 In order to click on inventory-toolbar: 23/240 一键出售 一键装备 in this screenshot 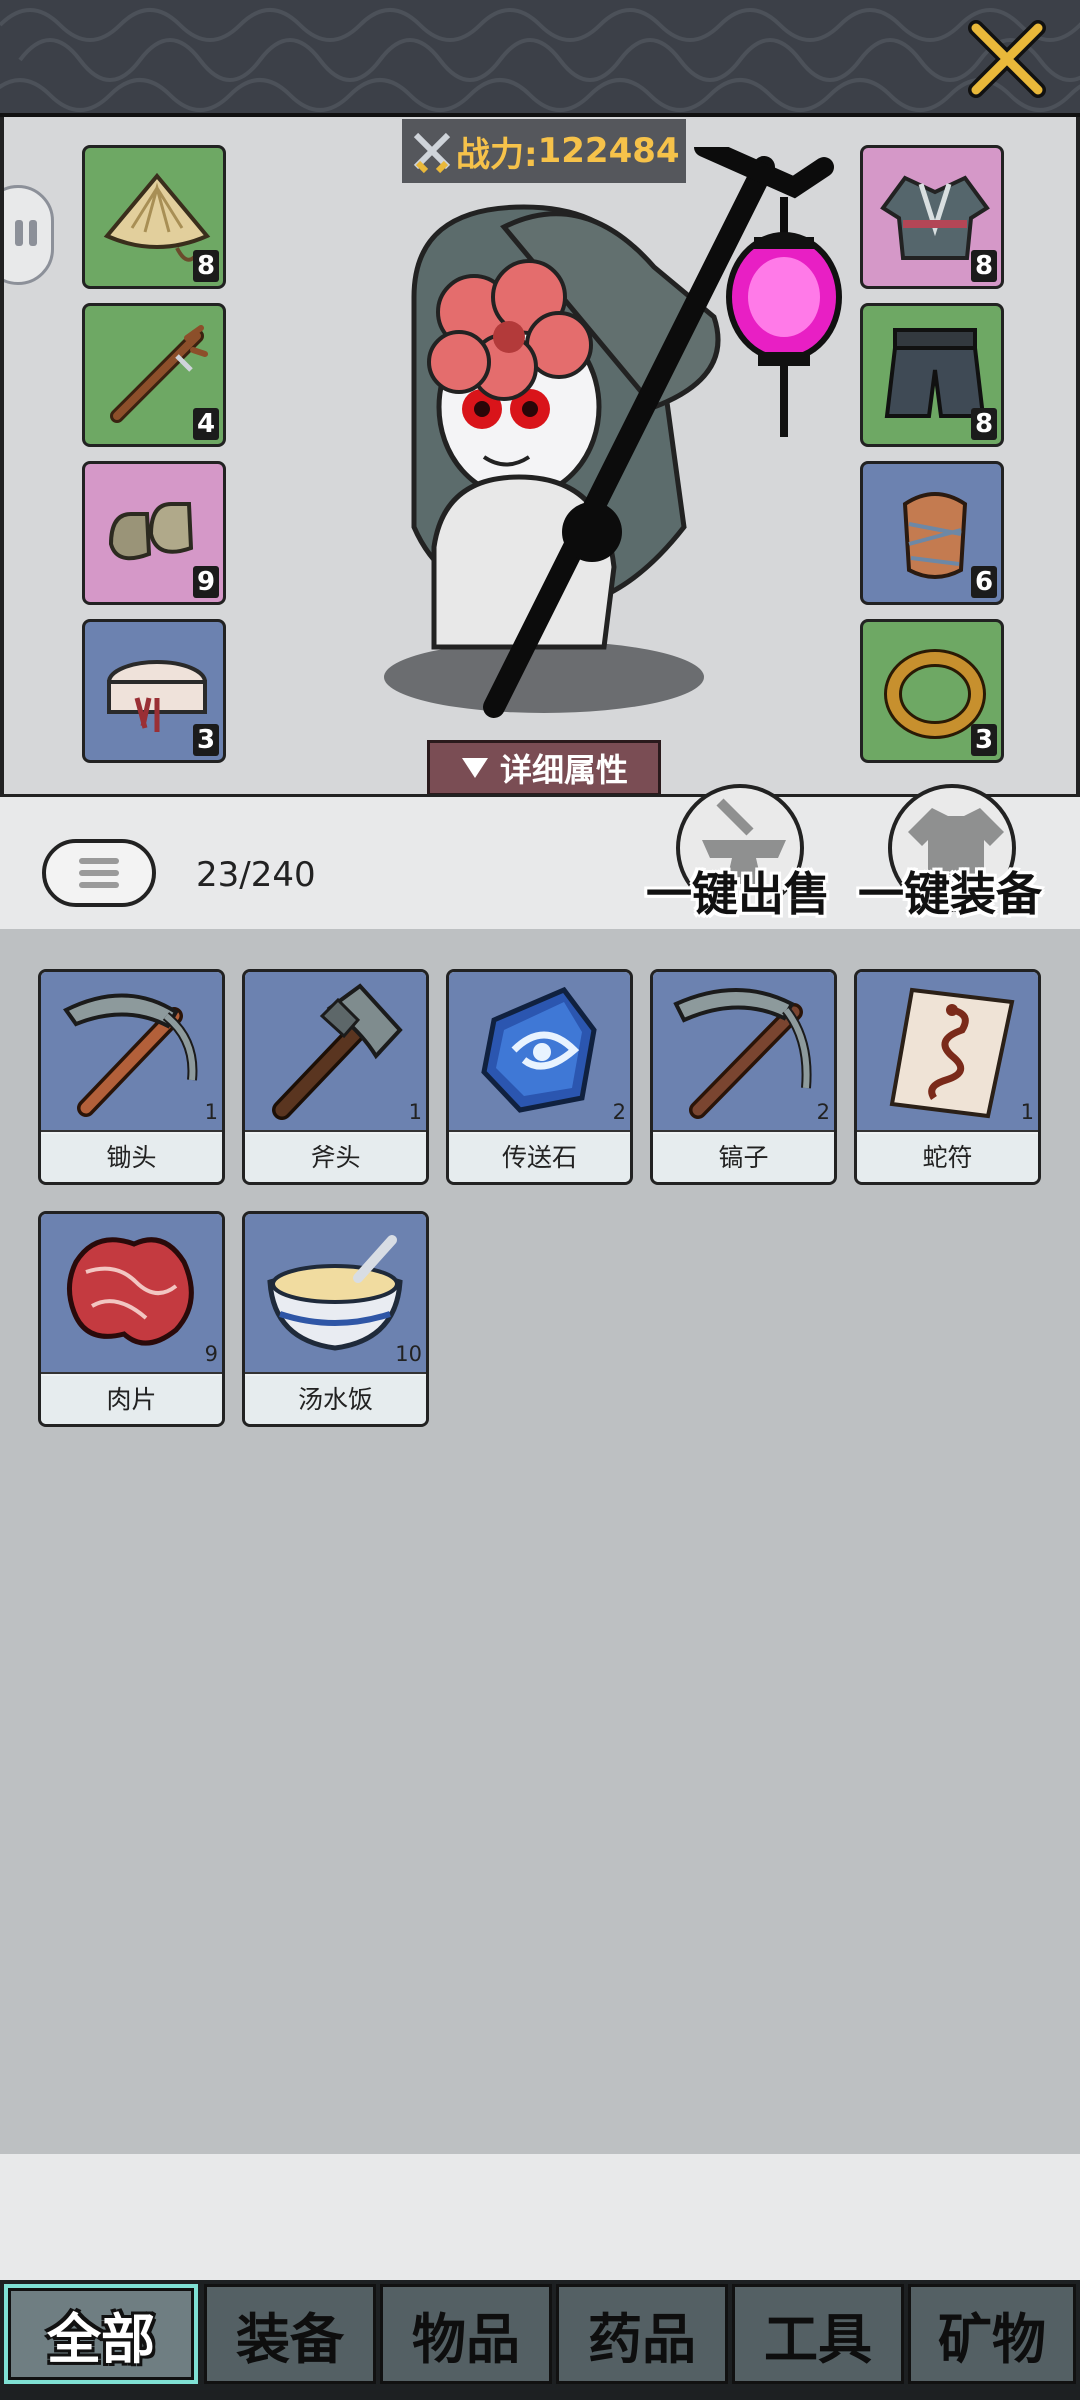, I will do `click(540, 856)`.